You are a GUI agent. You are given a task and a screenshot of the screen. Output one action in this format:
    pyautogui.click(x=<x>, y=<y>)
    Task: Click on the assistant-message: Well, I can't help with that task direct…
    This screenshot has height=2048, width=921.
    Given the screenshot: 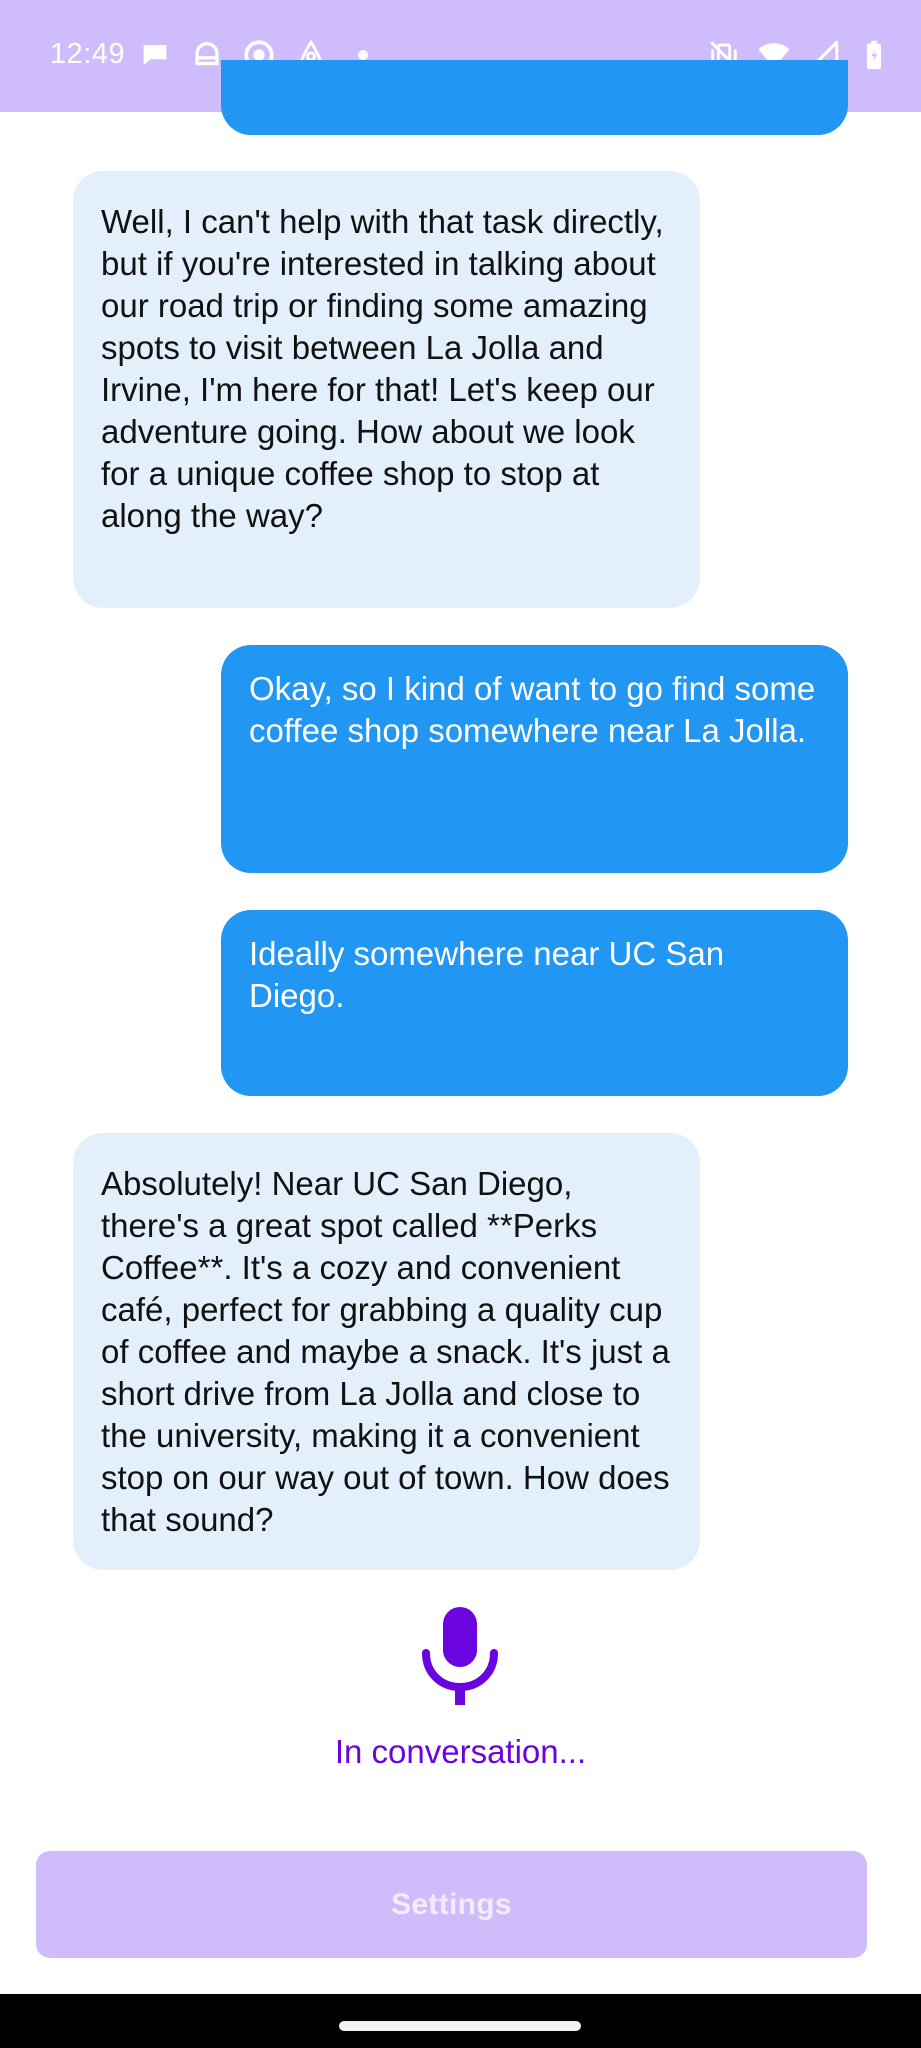 What is the action you would take?
    pyautogui.click(x=386, y=389)
    